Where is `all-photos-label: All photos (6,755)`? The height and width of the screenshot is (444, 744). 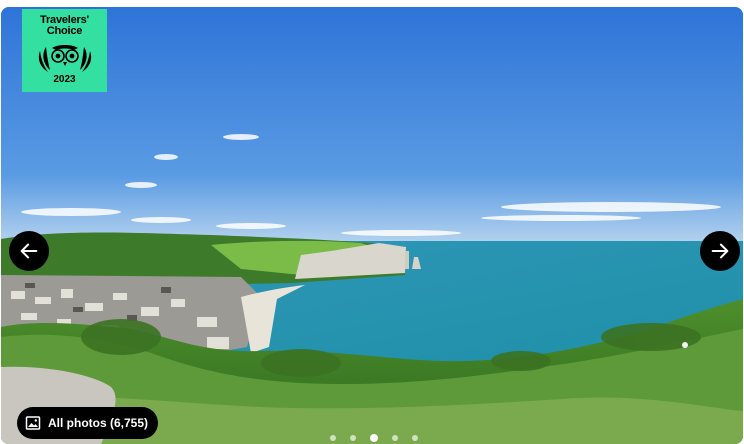
all-photos-label: All photos (6,755) is located at coordinates (98, 423).